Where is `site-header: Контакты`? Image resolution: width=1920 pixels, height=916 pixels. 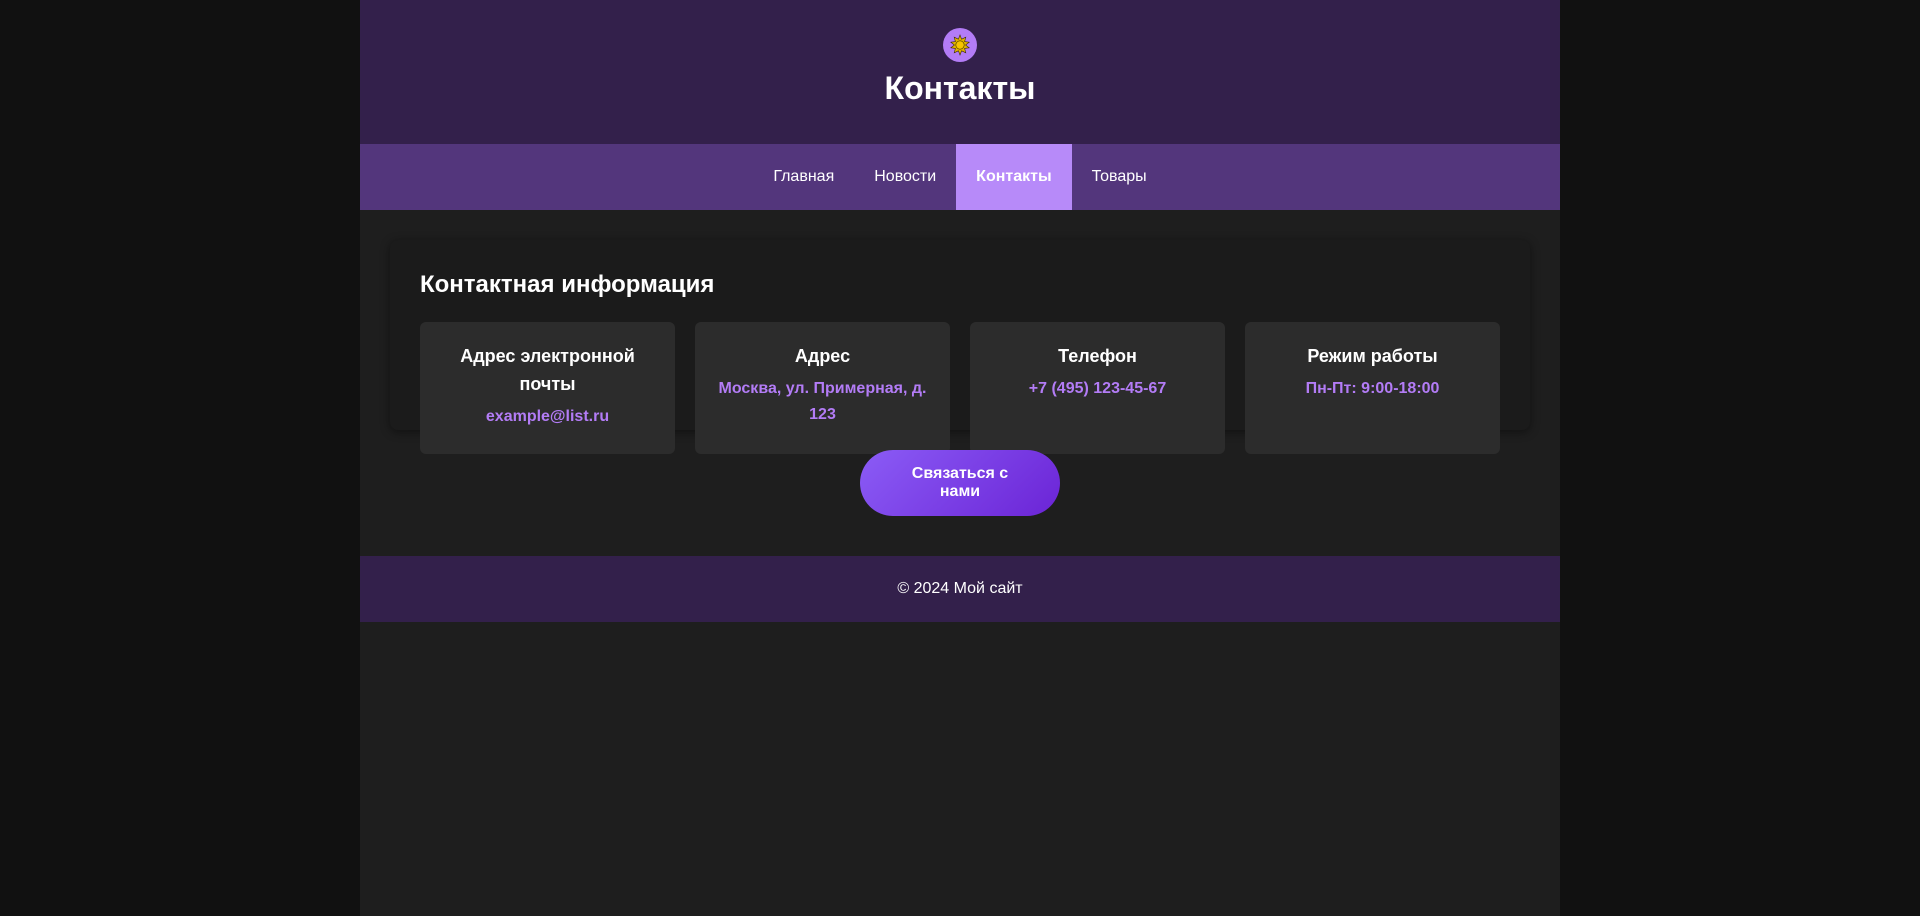
site-header: Контакты is located at coordinates (960, 72).